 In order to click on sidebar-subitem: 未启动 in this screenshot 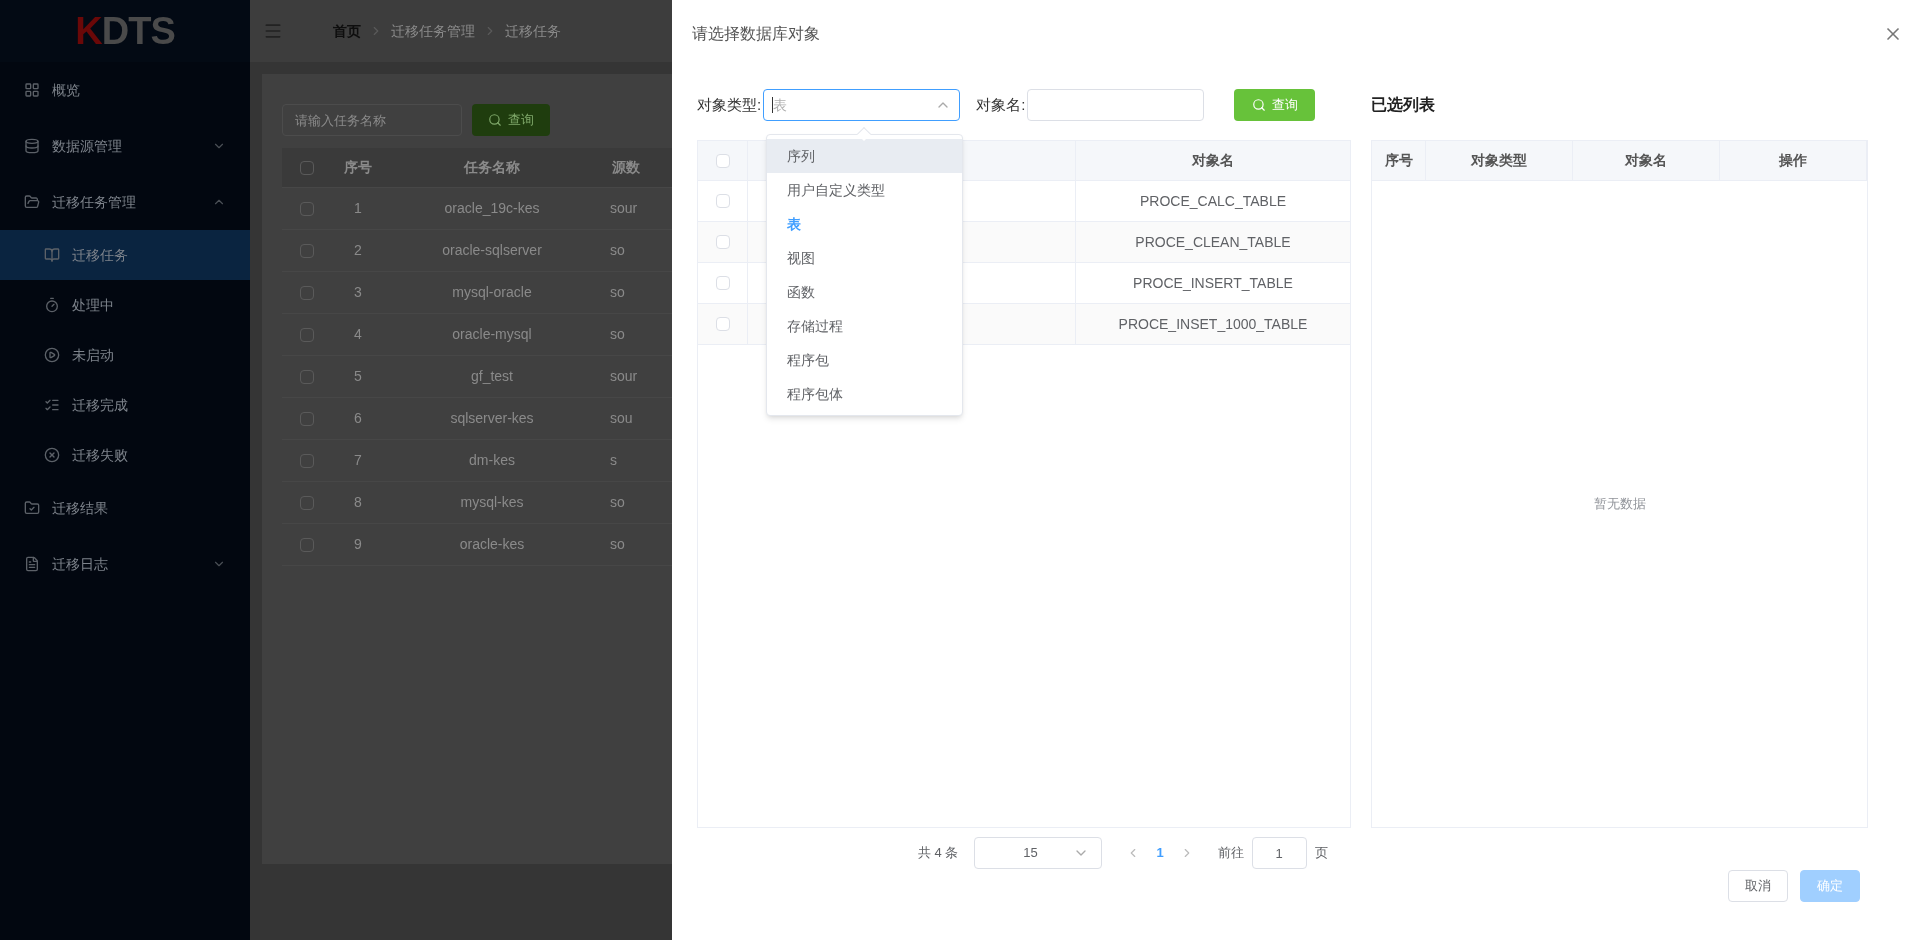, I will do `click(125, 355)`.